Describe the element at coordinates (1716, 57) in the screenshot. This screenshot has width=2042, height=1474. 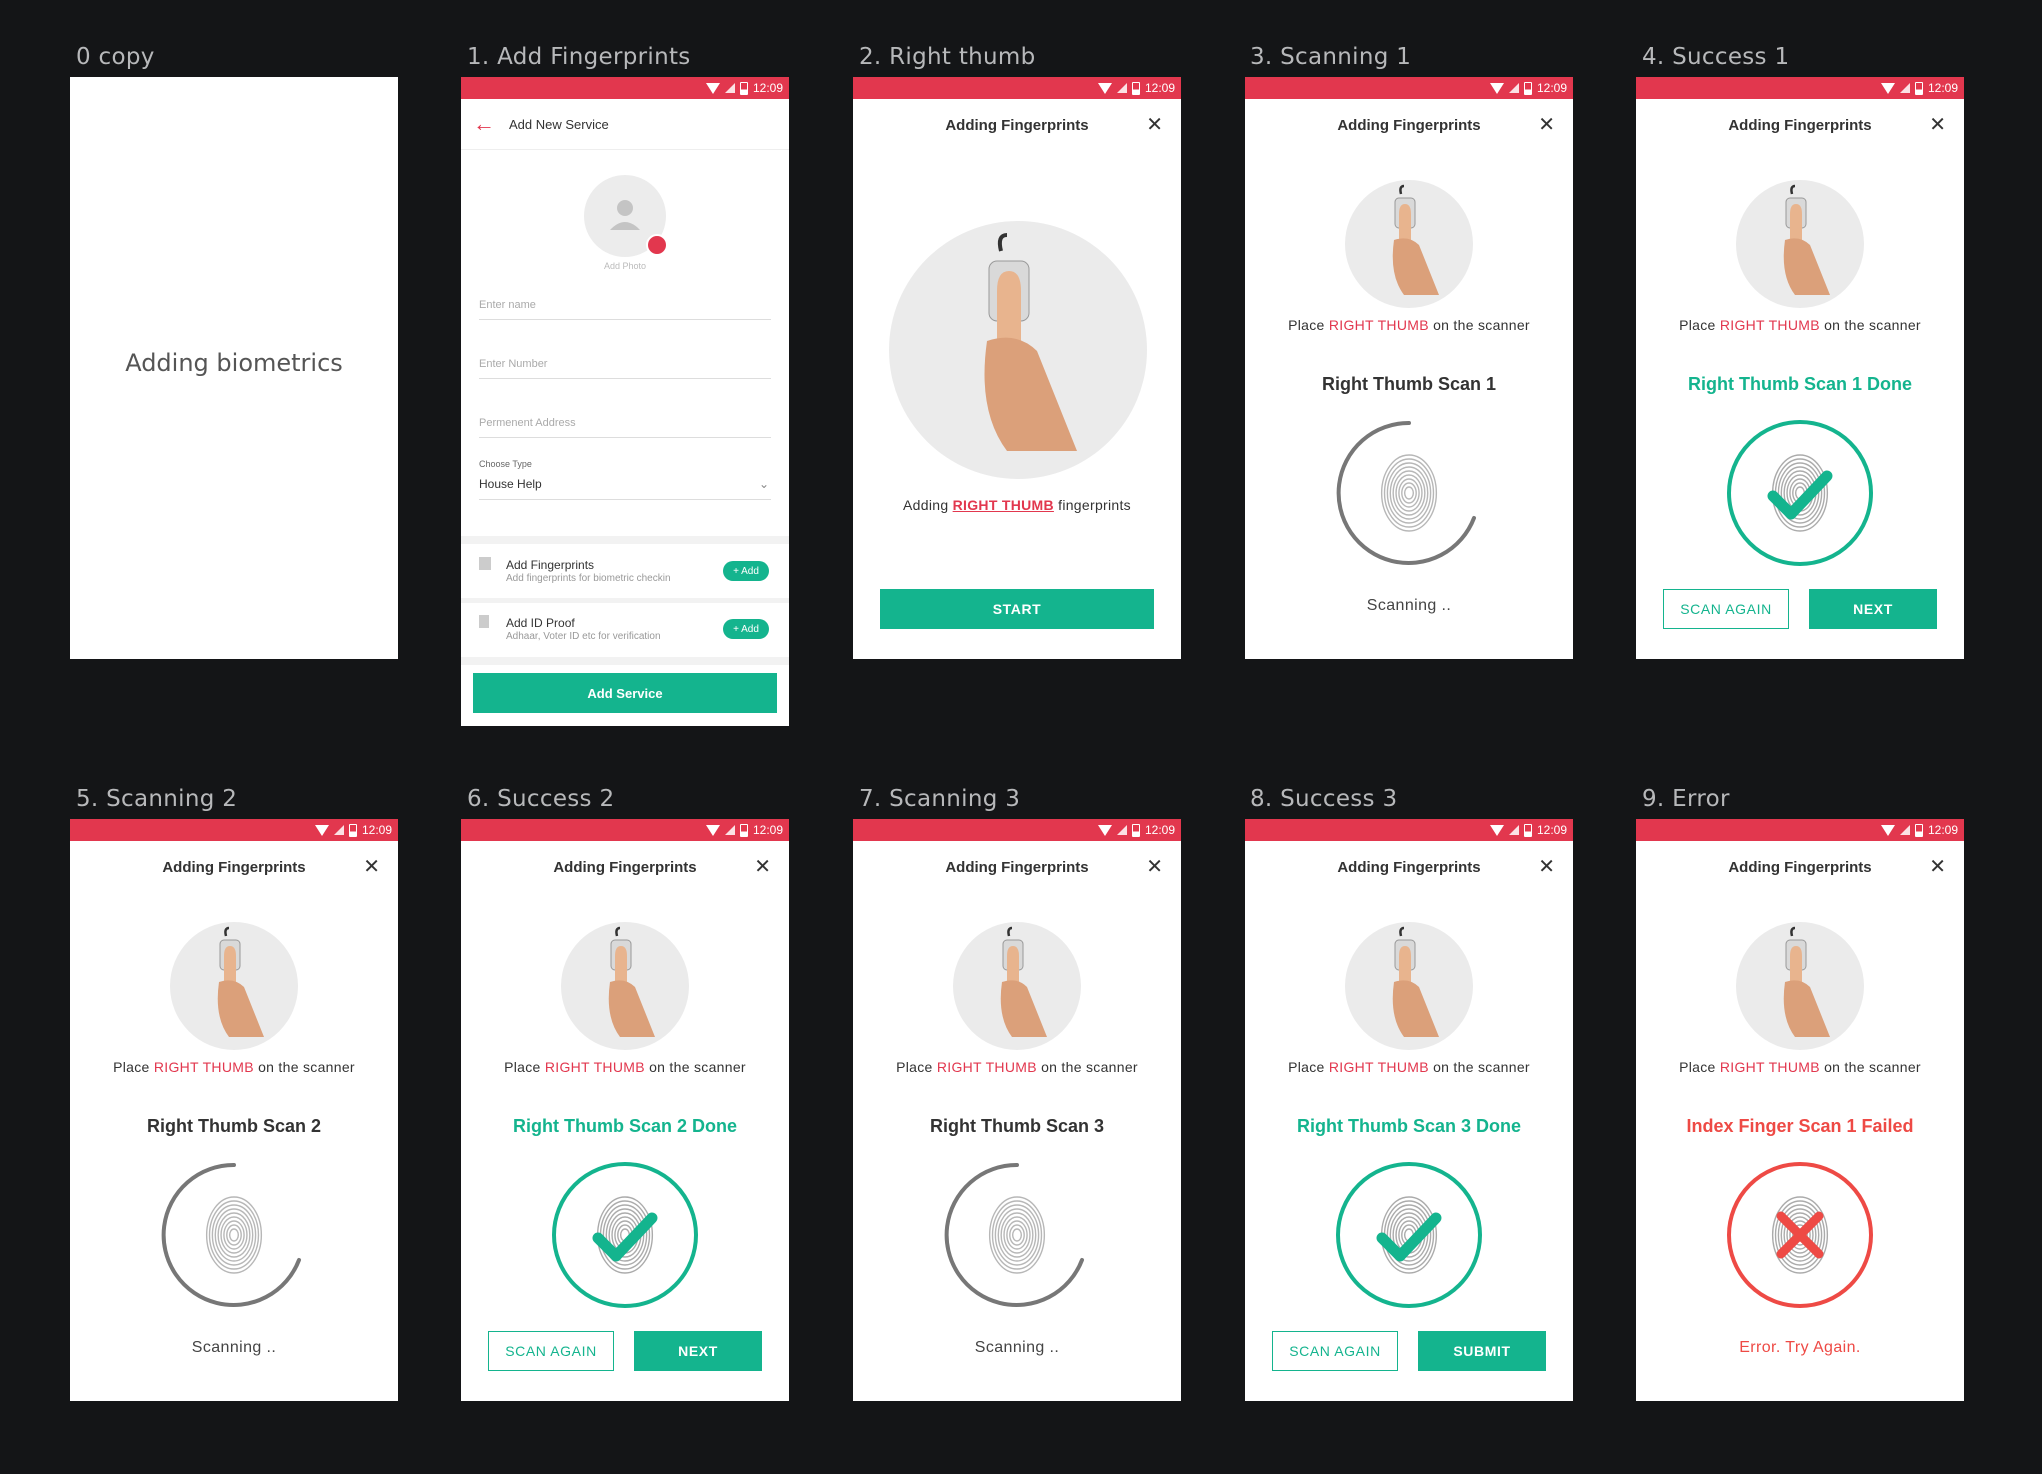
I see `artboard-label: 4. Success 1` at that location.